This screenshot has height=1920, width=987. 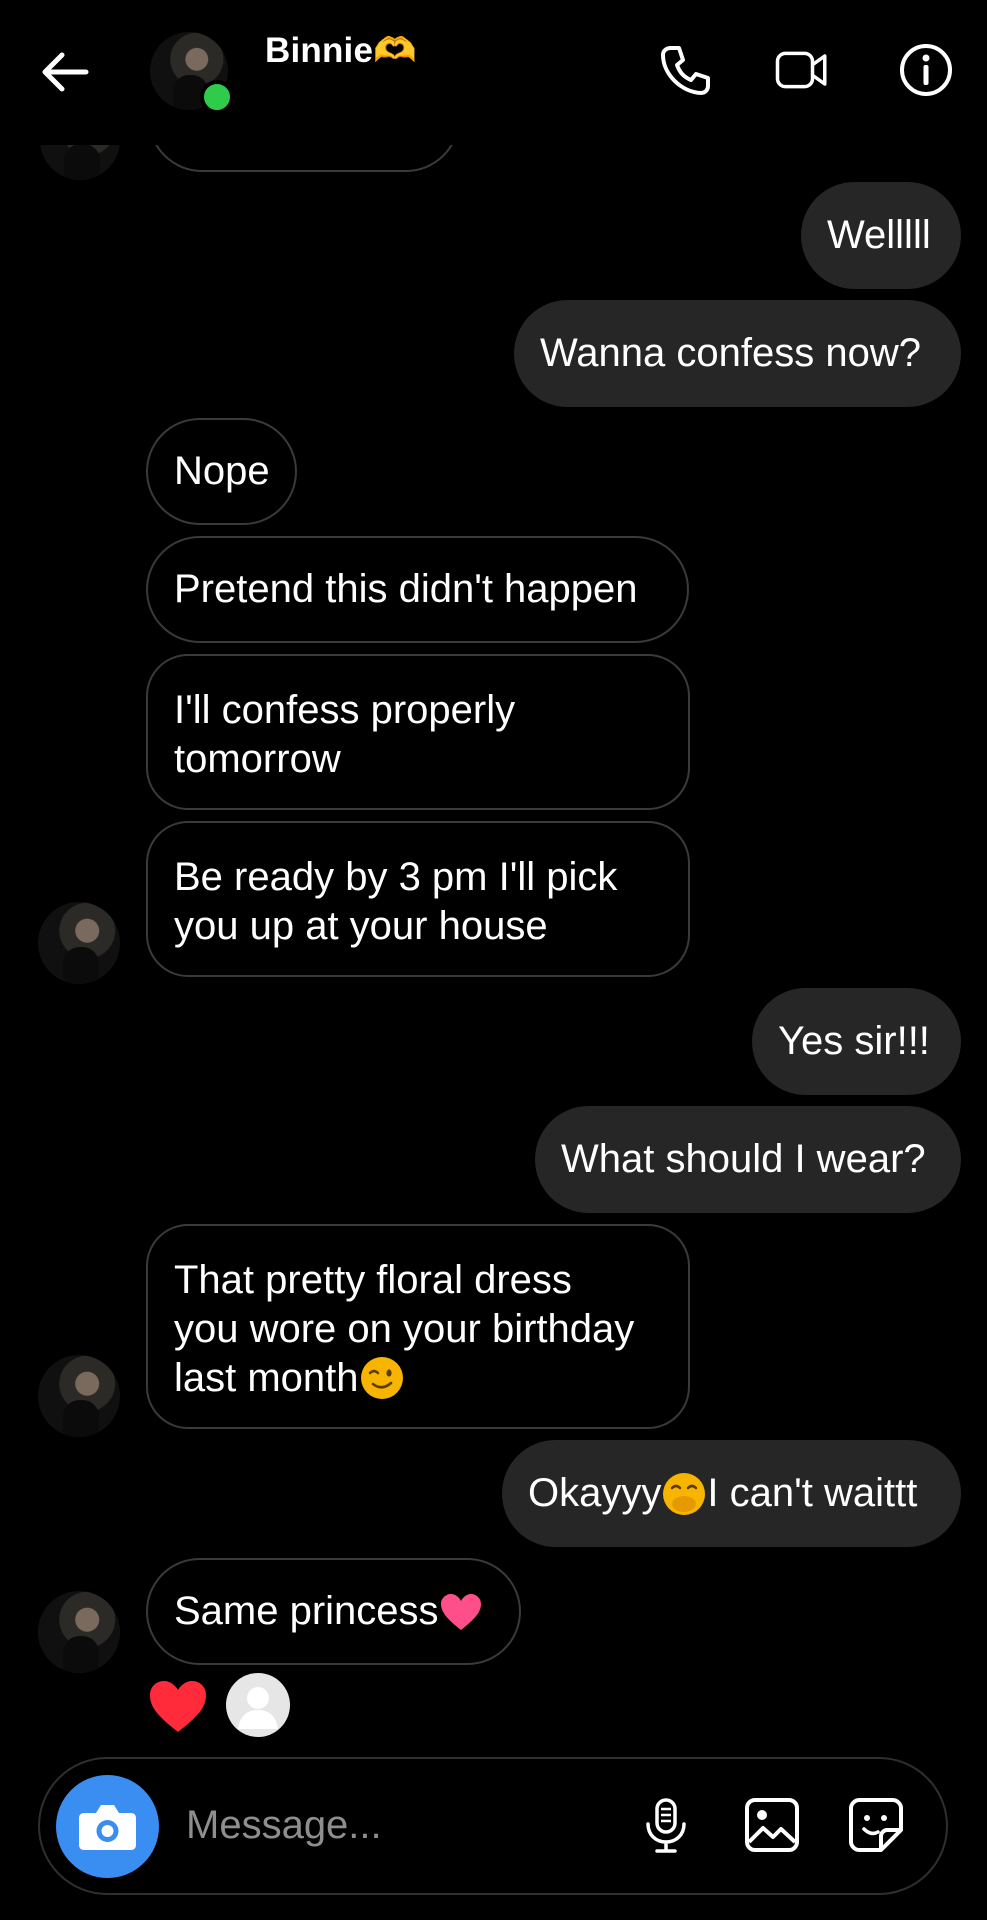 I want to click on message-text: I can't waittt, so click(x=812, y=1493).